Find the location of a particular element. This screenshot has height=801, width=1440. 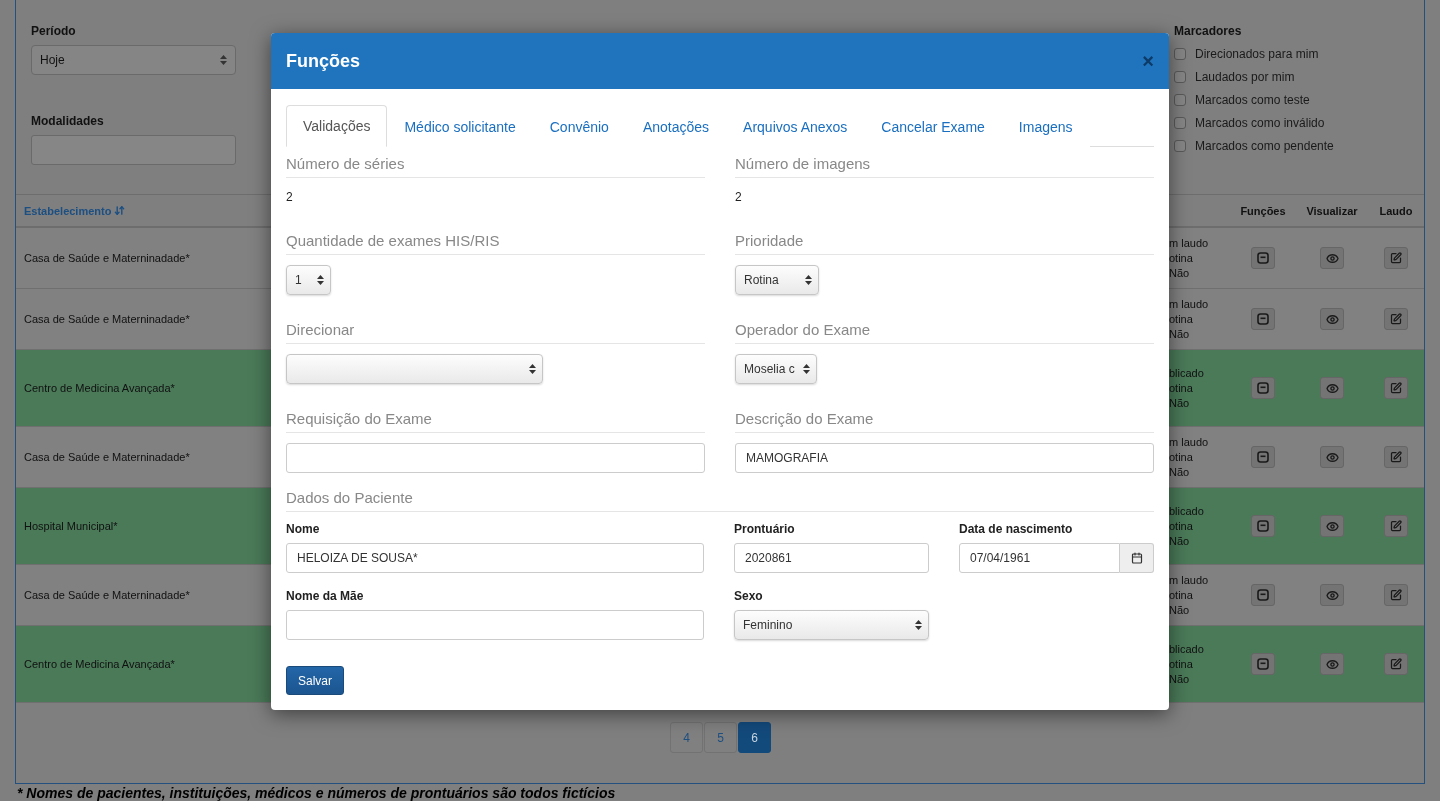

select-field: Moselia c is located at coordinates (776, 369).